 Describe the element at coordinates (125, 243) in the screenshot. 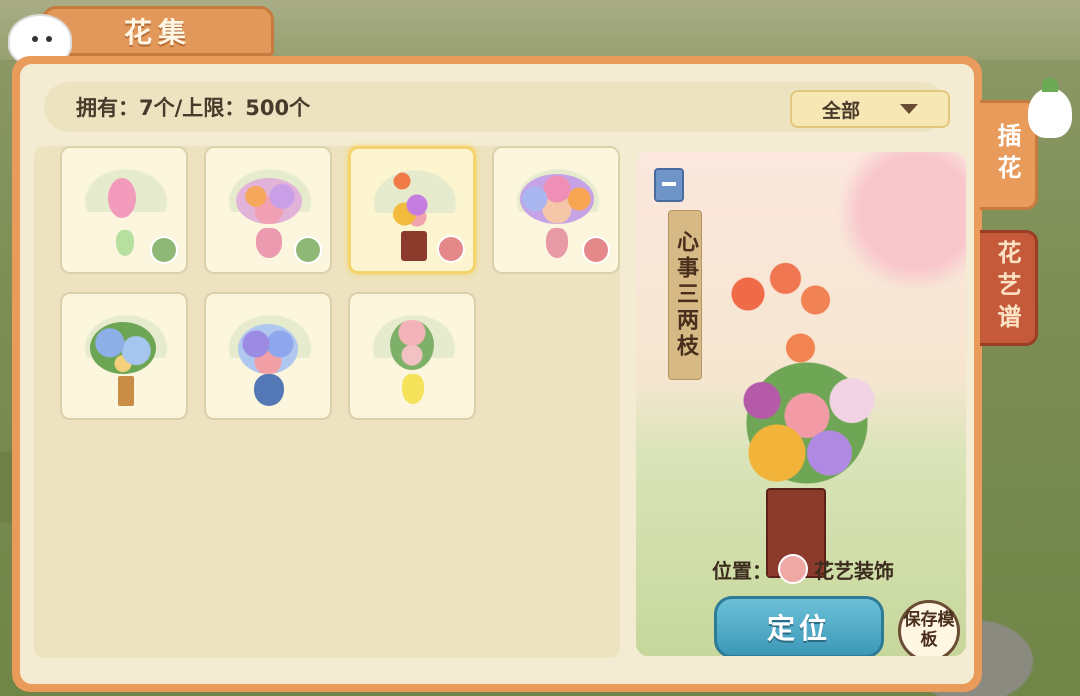

I see `green-vase-icon` at that location.